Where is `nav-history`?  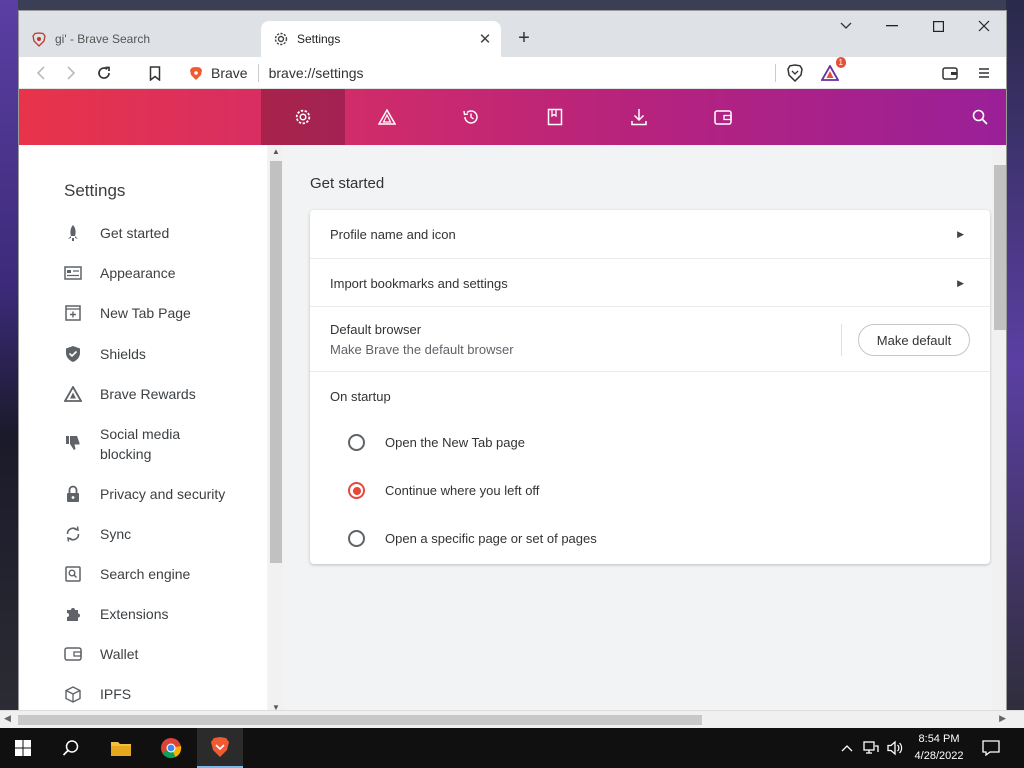
nav-history is located at coordinates (471, 117).